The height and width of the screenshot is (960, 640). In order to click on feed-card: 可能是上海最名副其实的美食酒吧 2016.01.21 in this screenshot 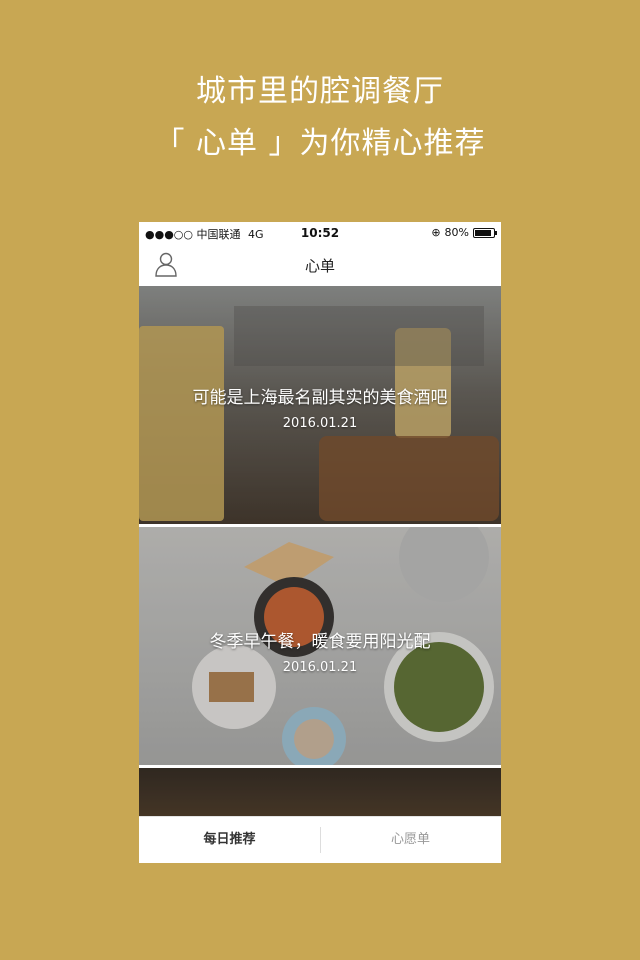, I will do `click(320, 405)`.